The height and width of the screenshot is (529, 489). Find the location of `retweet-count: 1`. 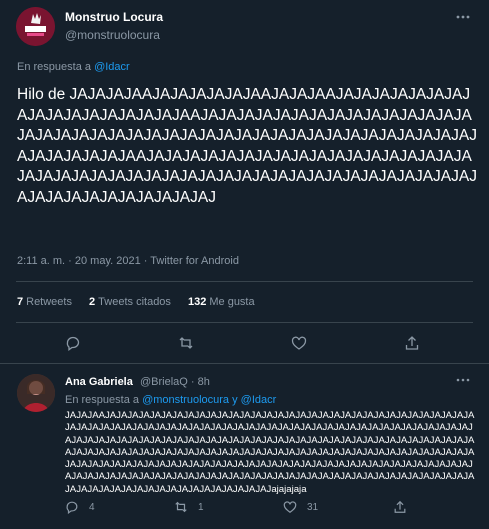

retweet-count: 1 is located at coordinates (201, 507).